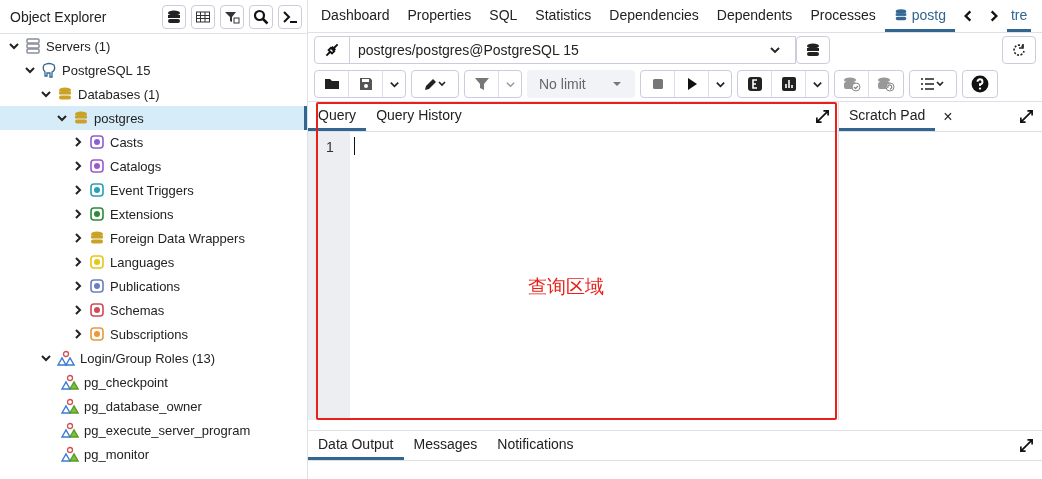  What do you see at coordinates (754, 84) in the screenshot?
I see `letter-e-icon` at bounding box center [754, 84].